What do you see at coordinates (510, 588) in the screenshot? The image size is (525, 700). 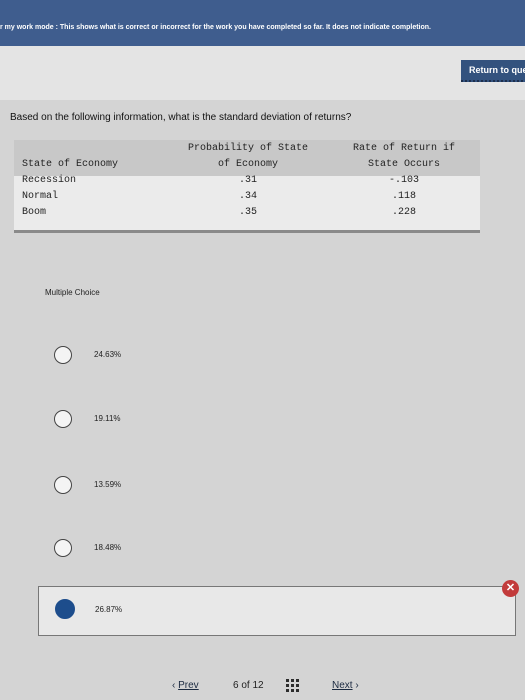 I see `incorrect-x-icon: ✕` at bounding box center [510, 588].